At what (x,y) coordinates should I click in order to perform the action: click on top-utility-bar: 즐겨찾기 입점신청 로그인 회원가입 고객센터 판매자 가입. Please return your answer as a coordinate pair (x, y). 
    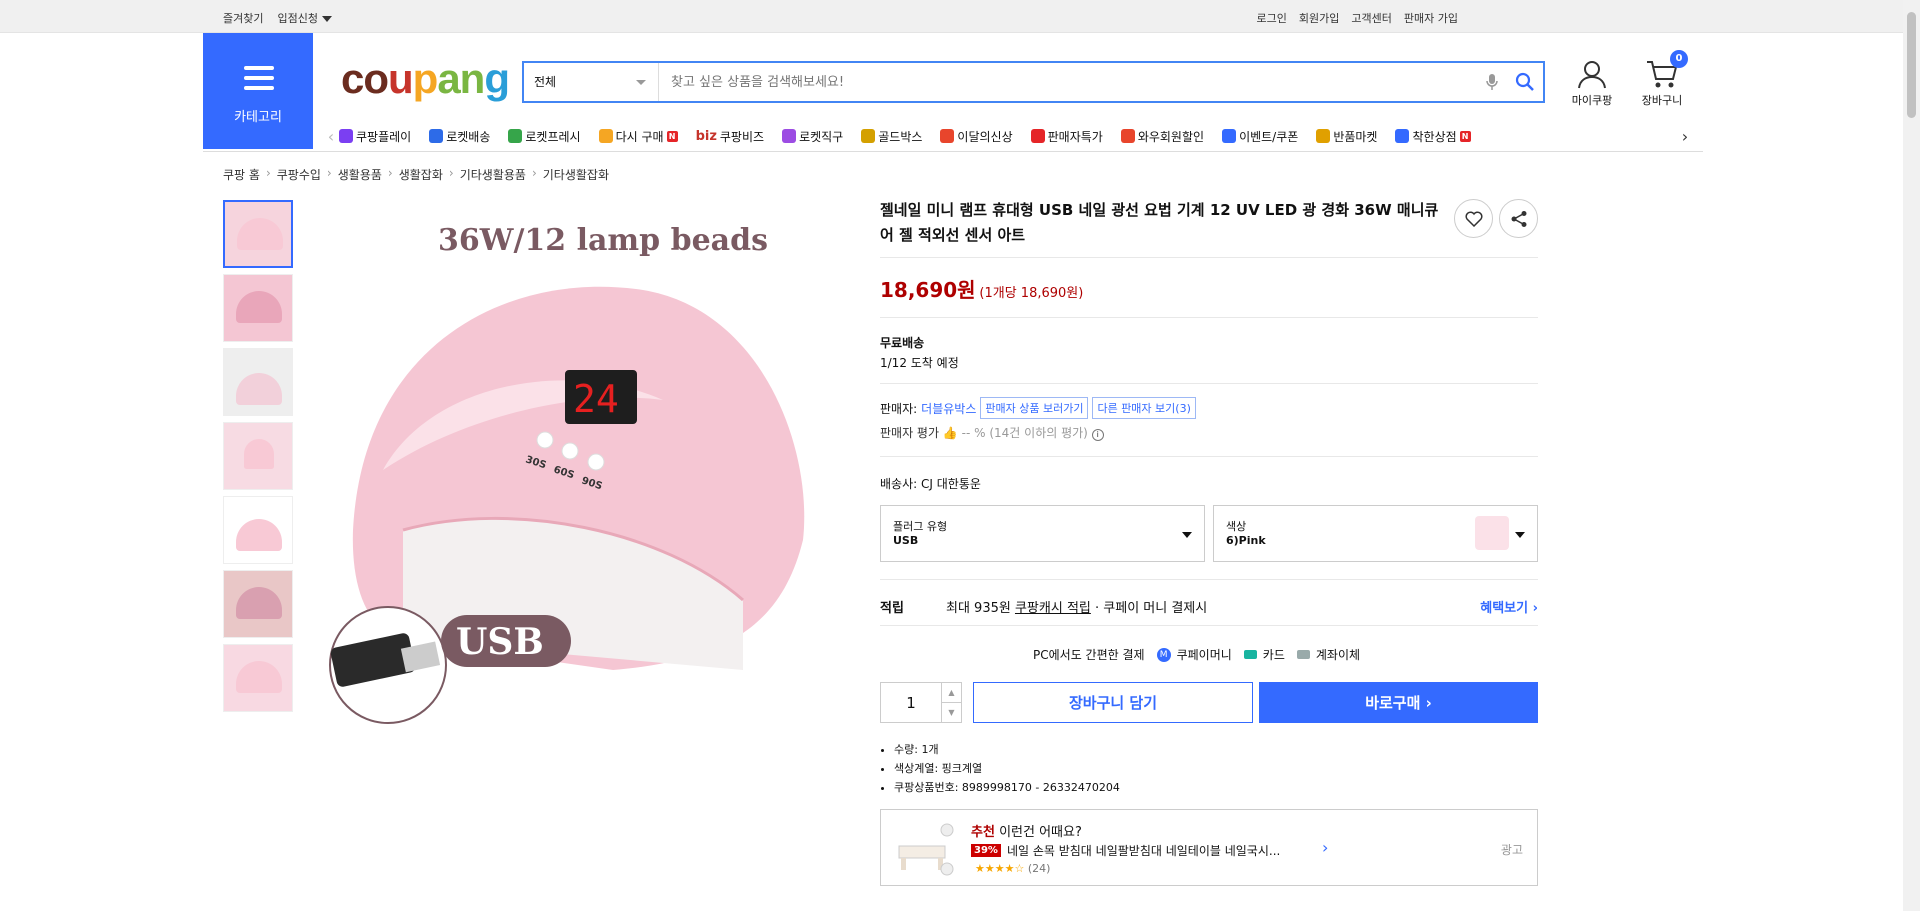
    Looking at the image, I should click on (960, 16).